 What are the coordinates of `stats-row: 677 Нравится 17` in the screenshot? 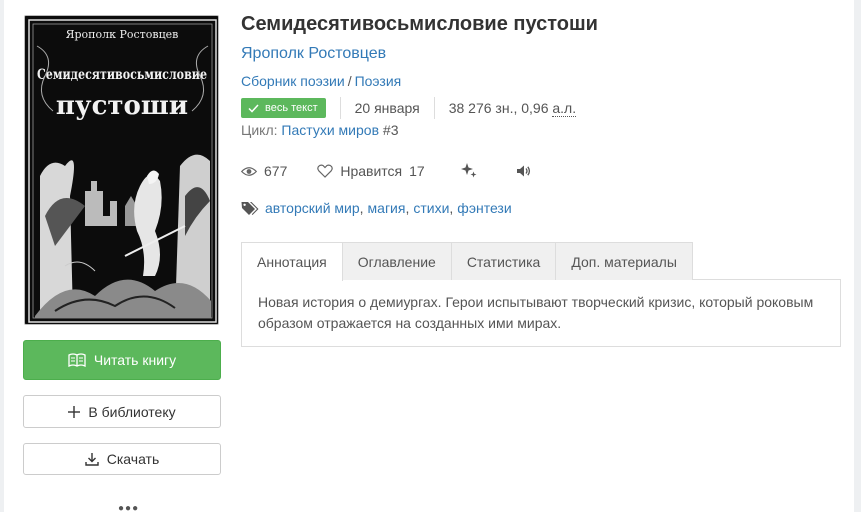 It's located at (386, 171).